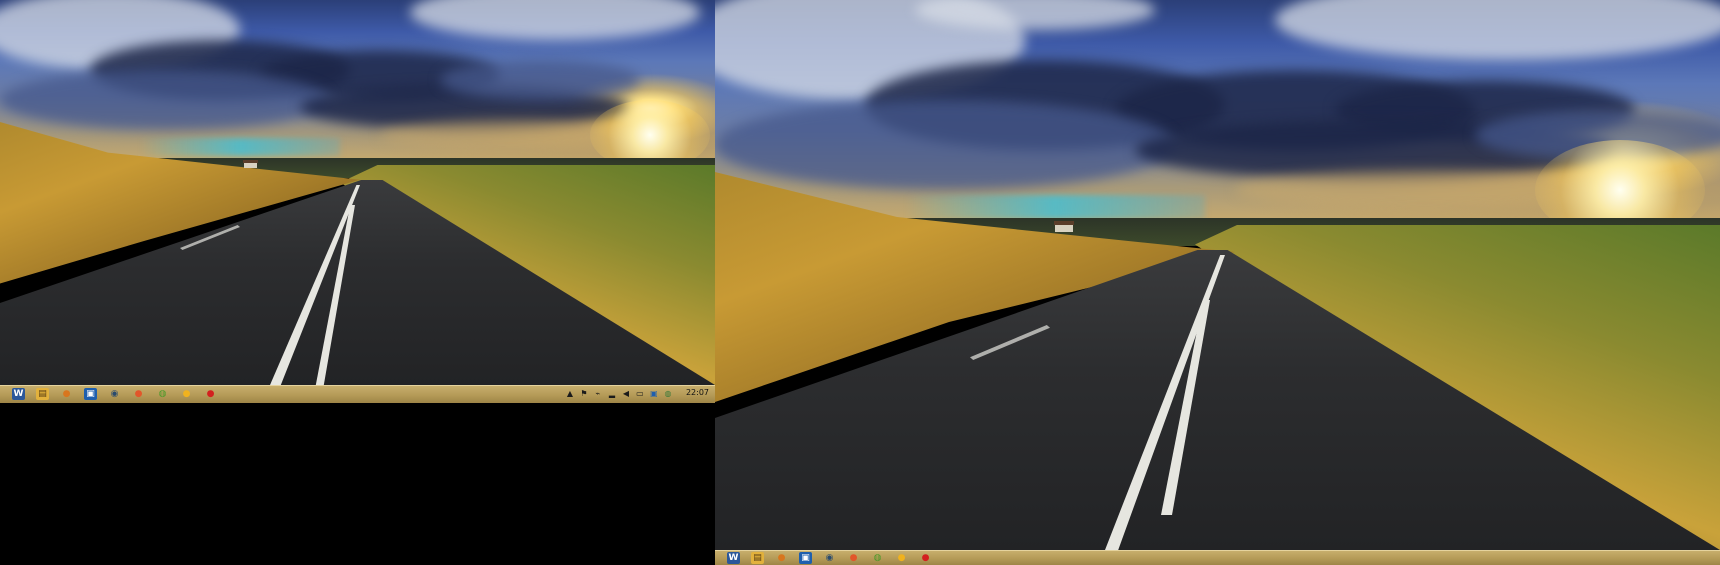 This screenshot has height=565, width=1720. Describe the element at coordinates (697, 393) in the screenshot. I see `clock: 22:07` at that location.